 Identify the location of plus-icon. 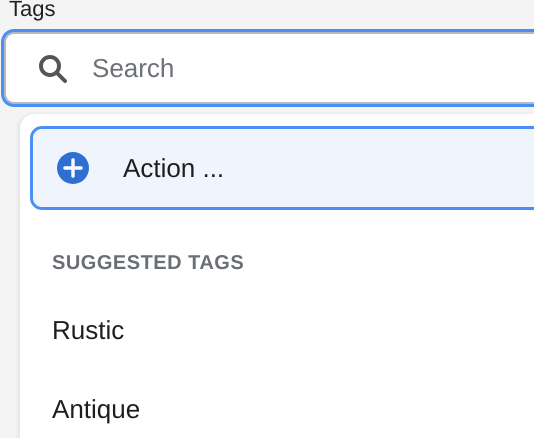
(73, 168).